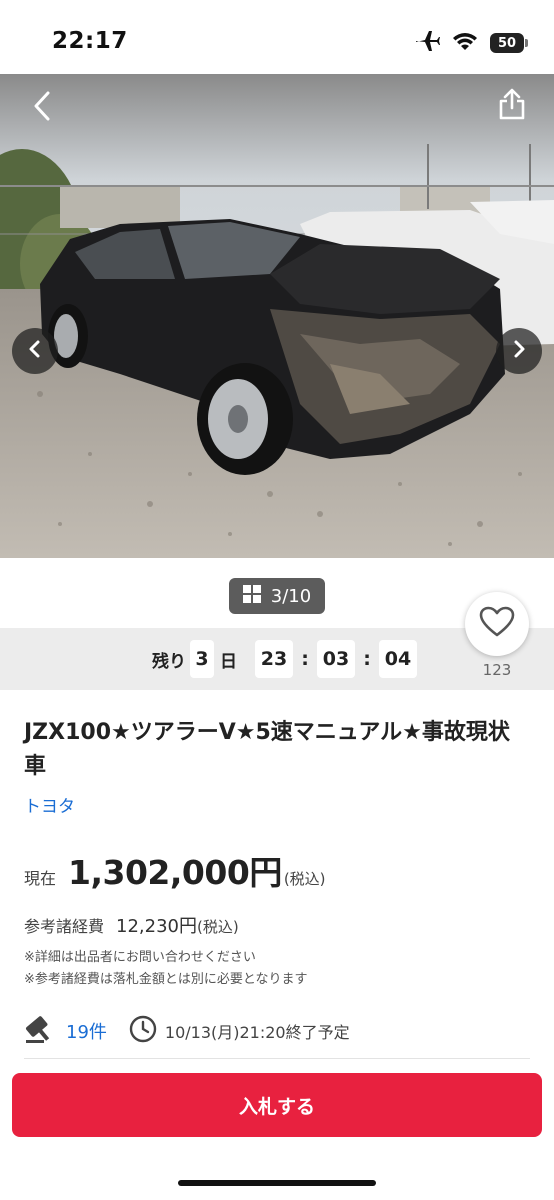 The width and height of the screenshot is (554, 1200). I want to click on previous-photo-button, so click(35, 351).